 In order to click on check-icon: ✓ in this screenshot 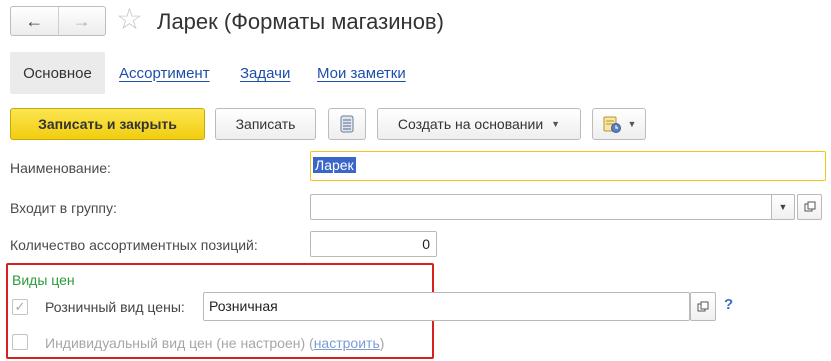, I will do `click(20, 306)`.